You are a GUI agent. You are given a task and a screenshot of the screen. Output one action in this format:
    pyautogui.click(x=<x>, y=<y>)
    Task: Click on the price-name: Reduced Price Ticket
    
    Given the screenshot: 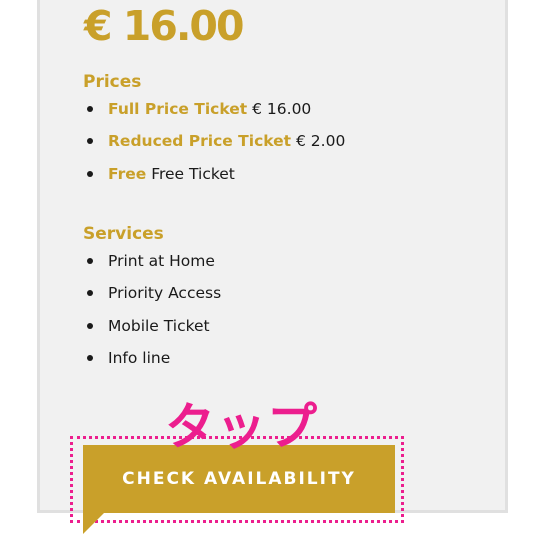 What is the action you would take?
    pyautogui.click(x=200, y=141)
    